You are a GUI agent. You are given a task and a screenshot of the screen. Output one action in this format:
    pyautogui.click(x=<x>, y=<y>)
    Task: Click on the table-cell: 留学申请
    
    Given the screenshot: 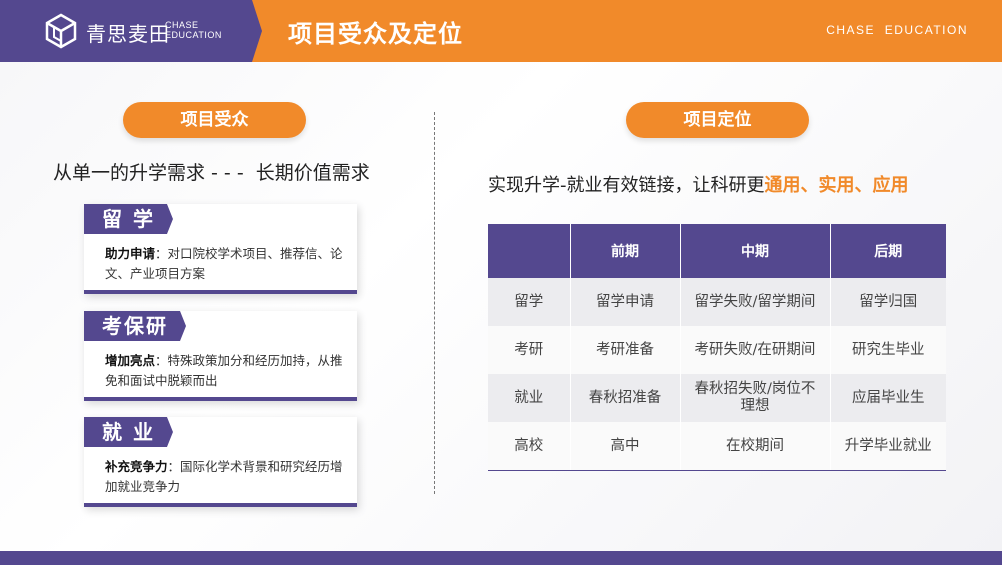 What is the action you would take?
    pyautogui.click(x=624, y=302)
    